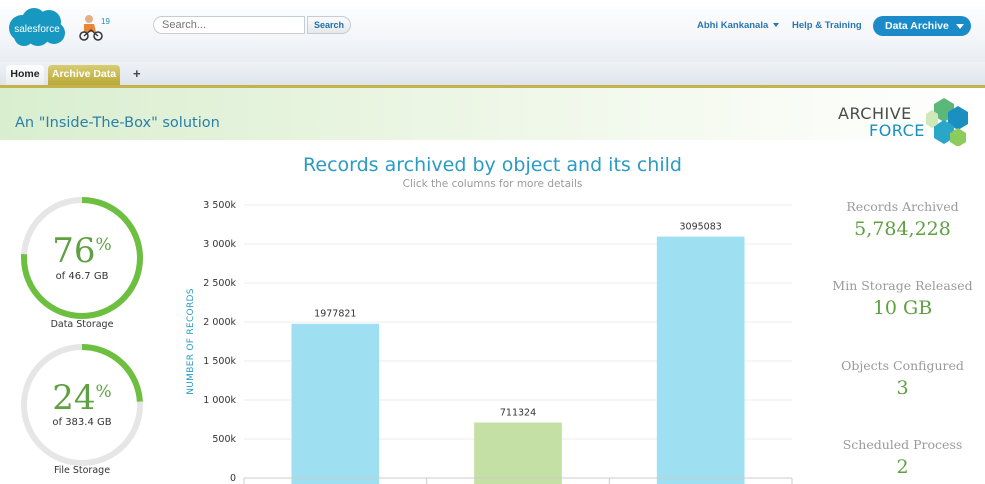 This screenshot has height=484, width=985. What do you see at coordinates (74, 398) in the screenshot?
I see `file-storage-value: 24` at bounding box center [74, 398].